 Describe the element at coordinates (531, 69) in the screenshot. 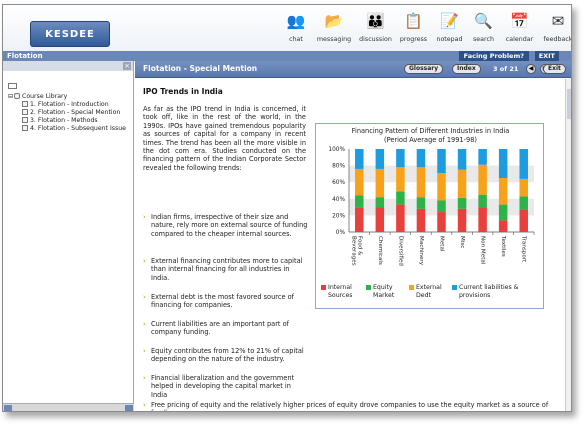

I see `prev-page-icon: ◀` at that location.